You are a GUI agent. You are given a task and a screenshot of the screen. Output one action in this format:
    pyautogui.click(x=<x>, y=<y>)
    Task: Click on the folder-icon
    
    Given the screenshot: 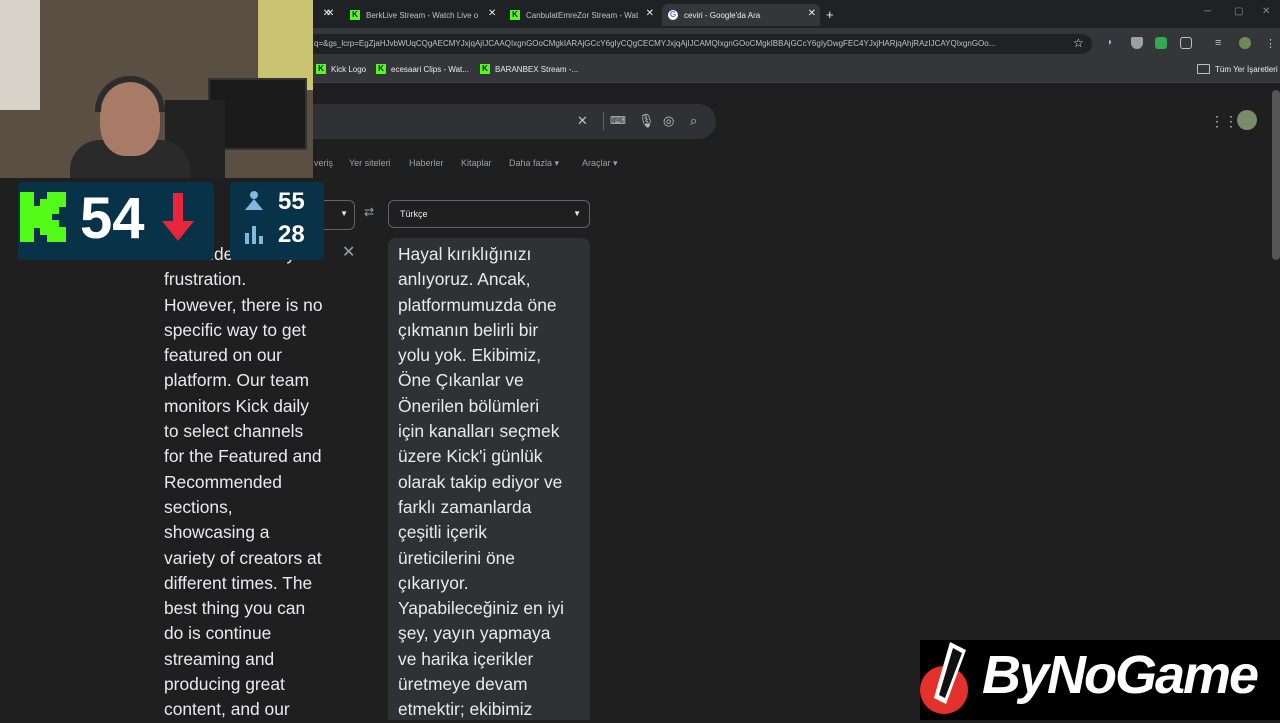 What is the action you would take?
    pyautogui.click(x=1203, y=69)
    